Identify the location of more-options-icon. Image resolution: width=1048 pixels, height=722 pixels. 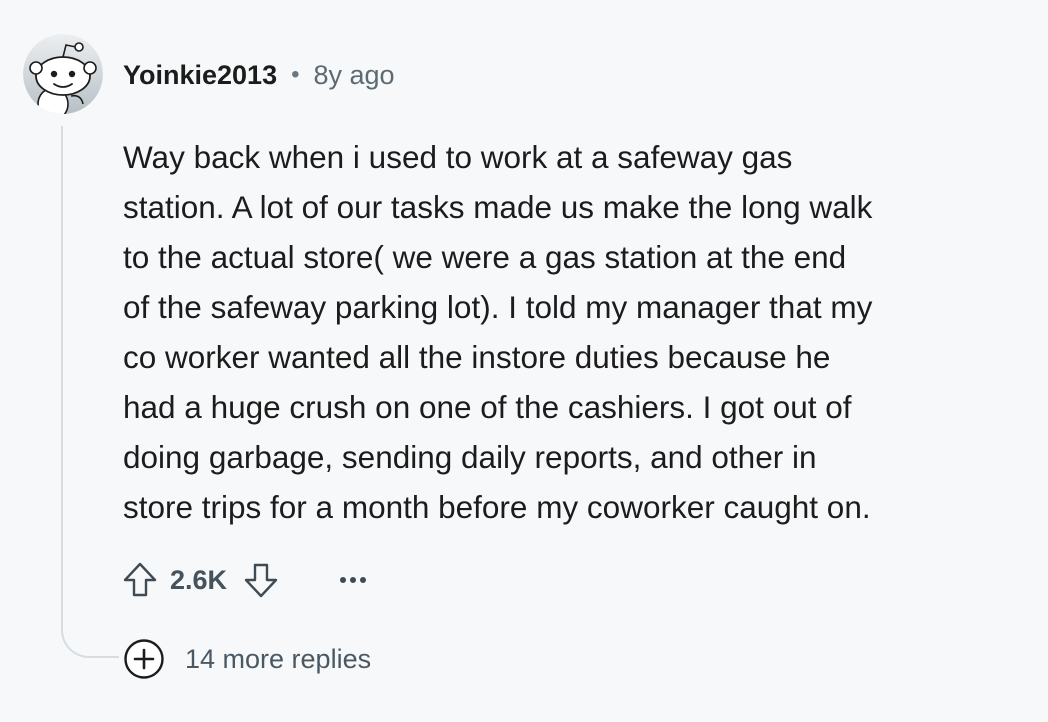
(353, 580).